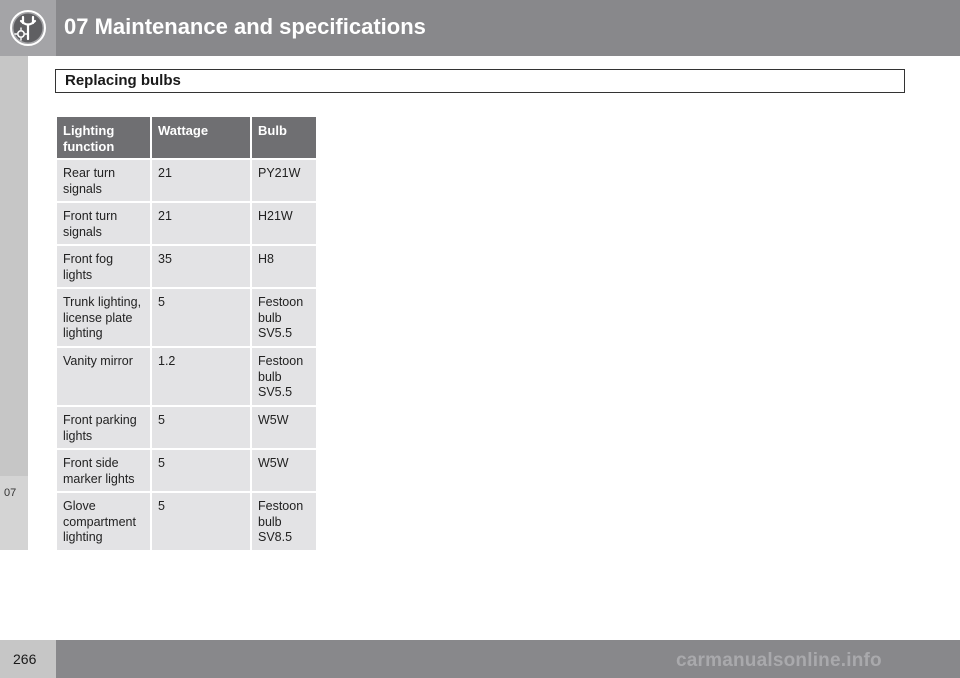 This screenshot has width=960, height=678. I want to click on wrench-gear-icon, so click(28, 28).